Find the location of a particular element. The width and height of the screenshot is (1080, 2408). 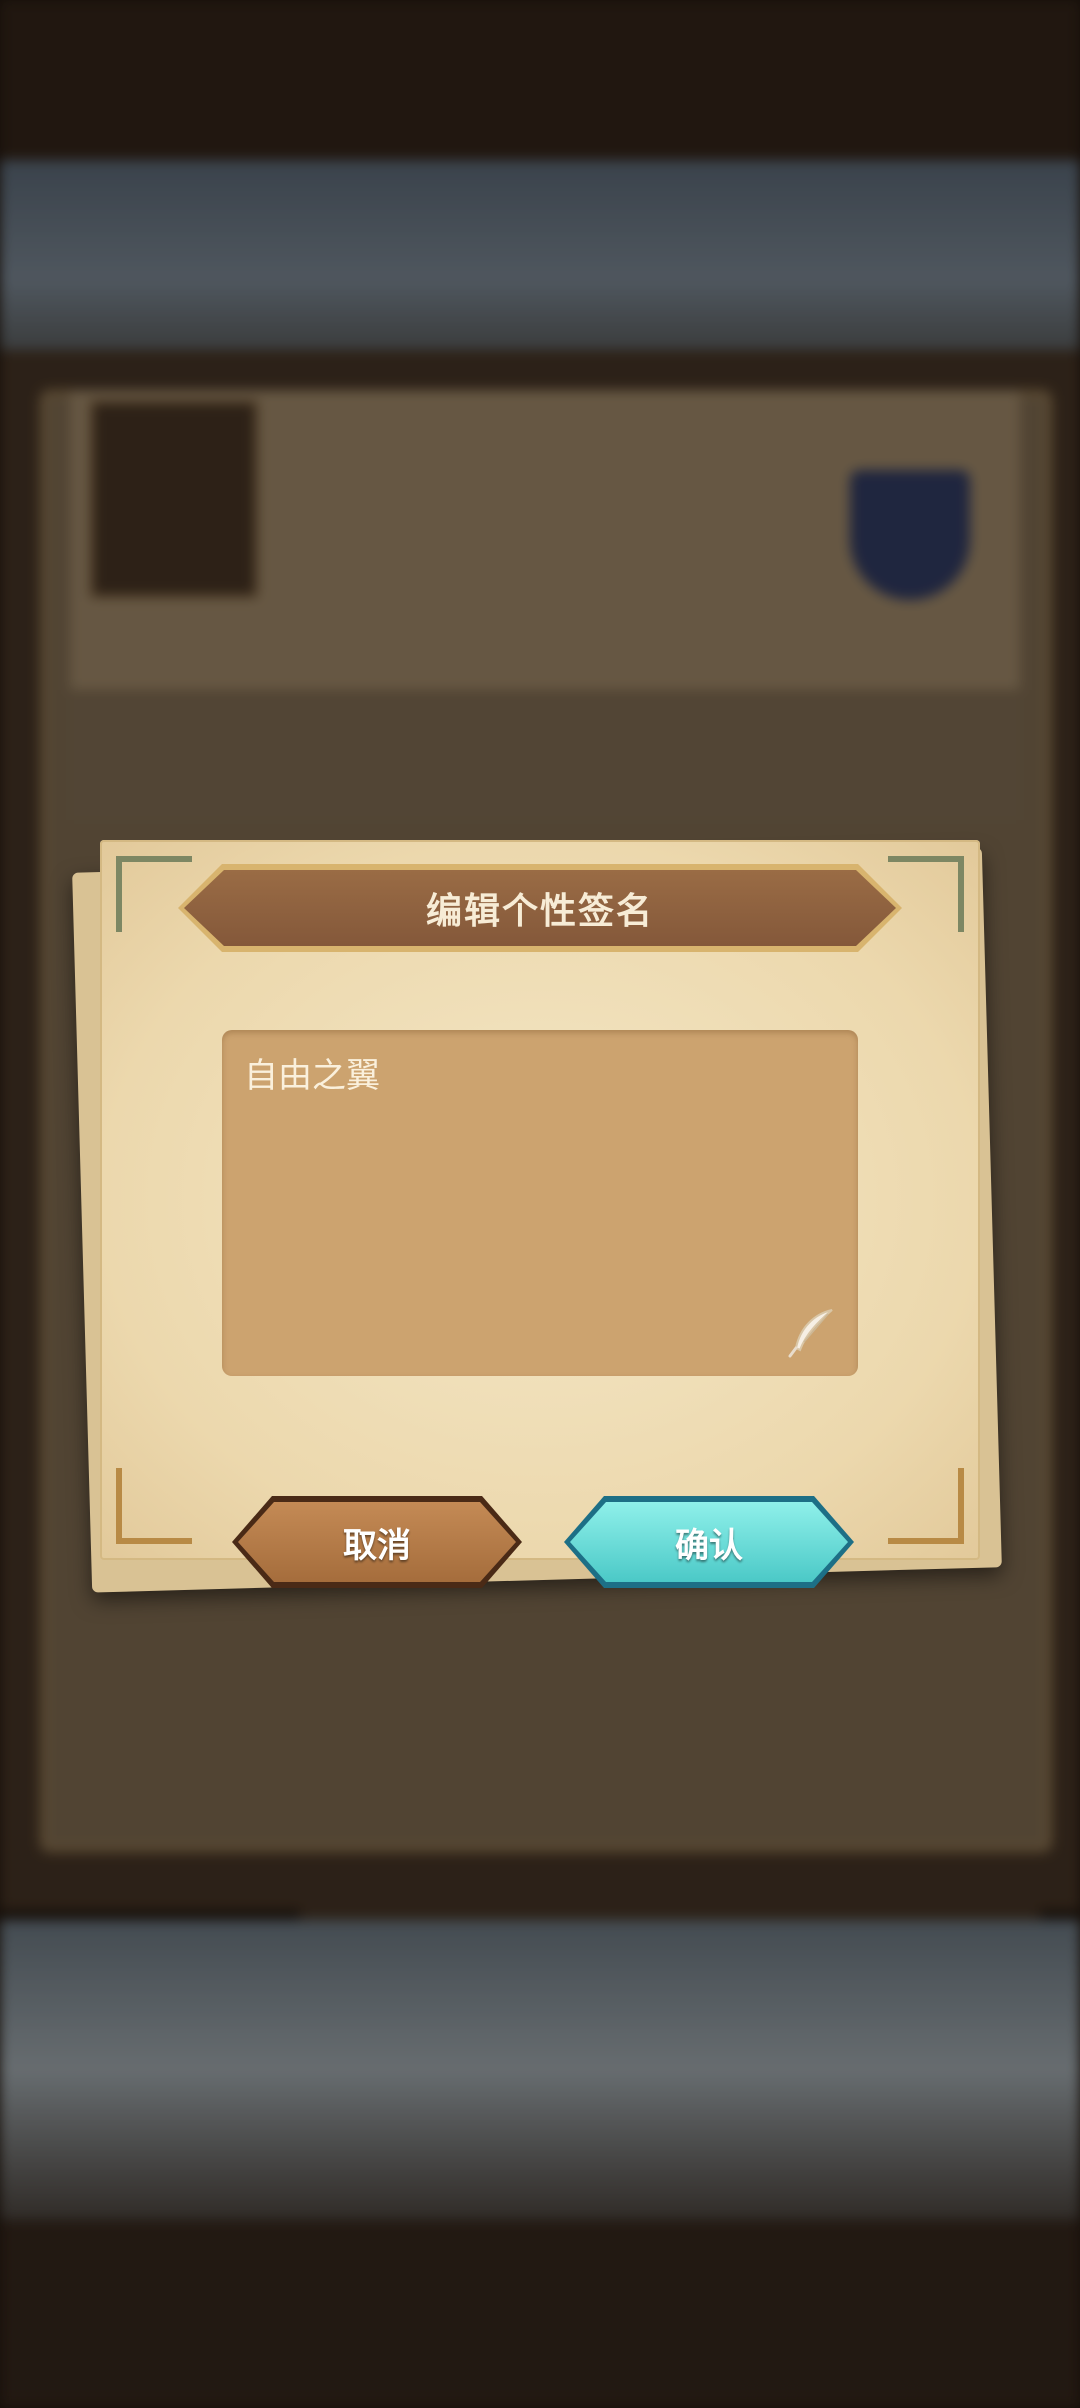

quill-pen-icon is located at coordinates (810, 1333).